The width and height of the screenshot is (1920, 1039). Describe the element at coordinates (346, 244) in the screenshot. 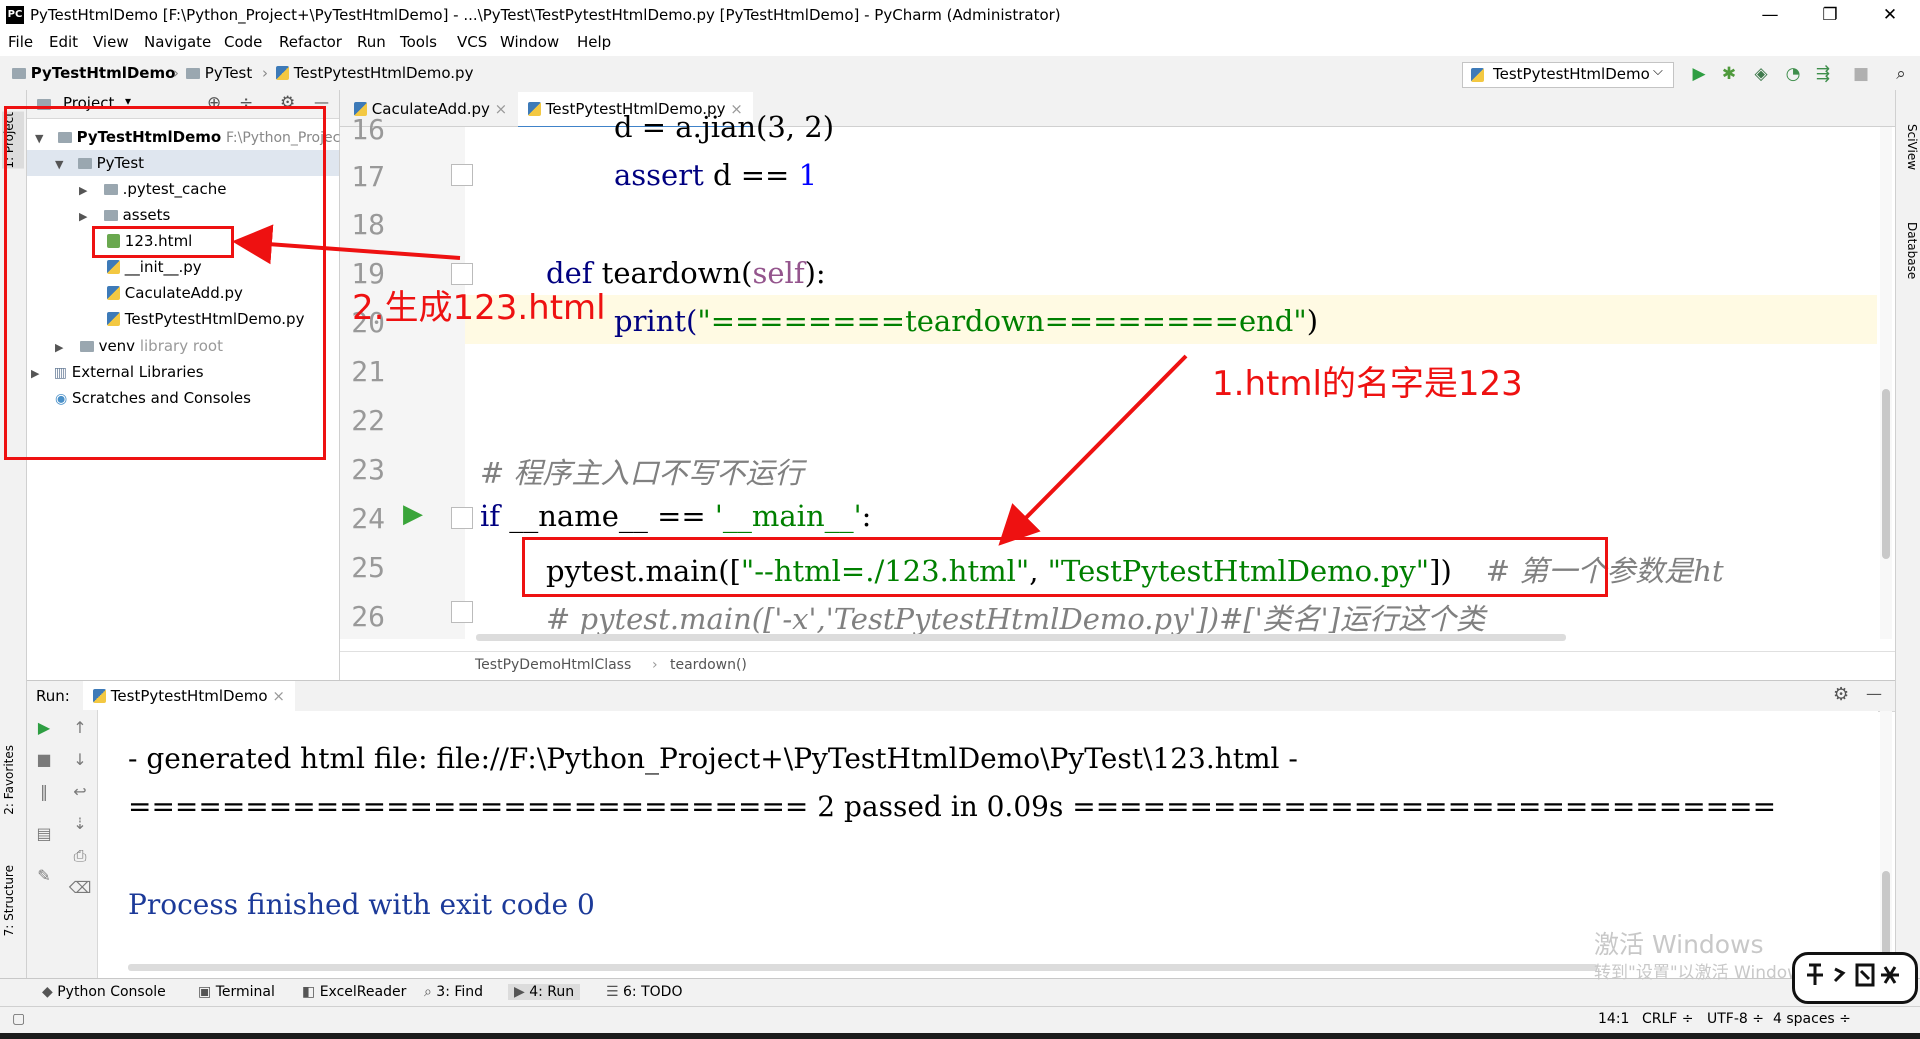

I see `arrow-to-123-html` at that location.